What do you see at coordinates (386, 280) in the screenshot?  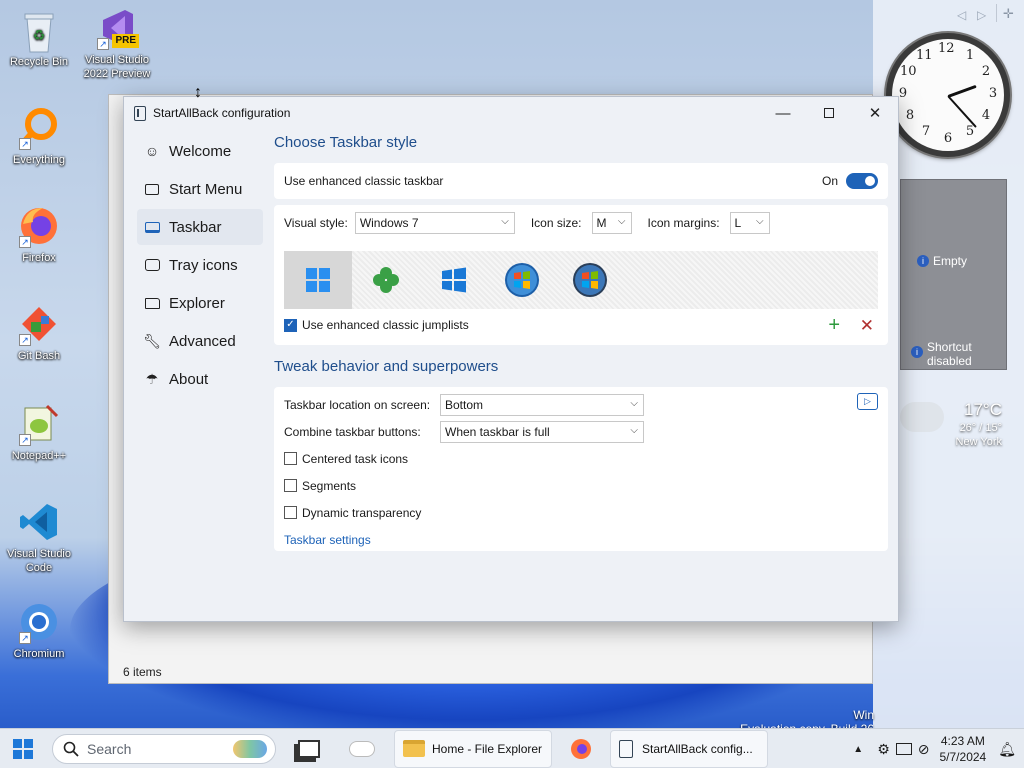 I see `style-option-clover` at bounding box center [386, 280].